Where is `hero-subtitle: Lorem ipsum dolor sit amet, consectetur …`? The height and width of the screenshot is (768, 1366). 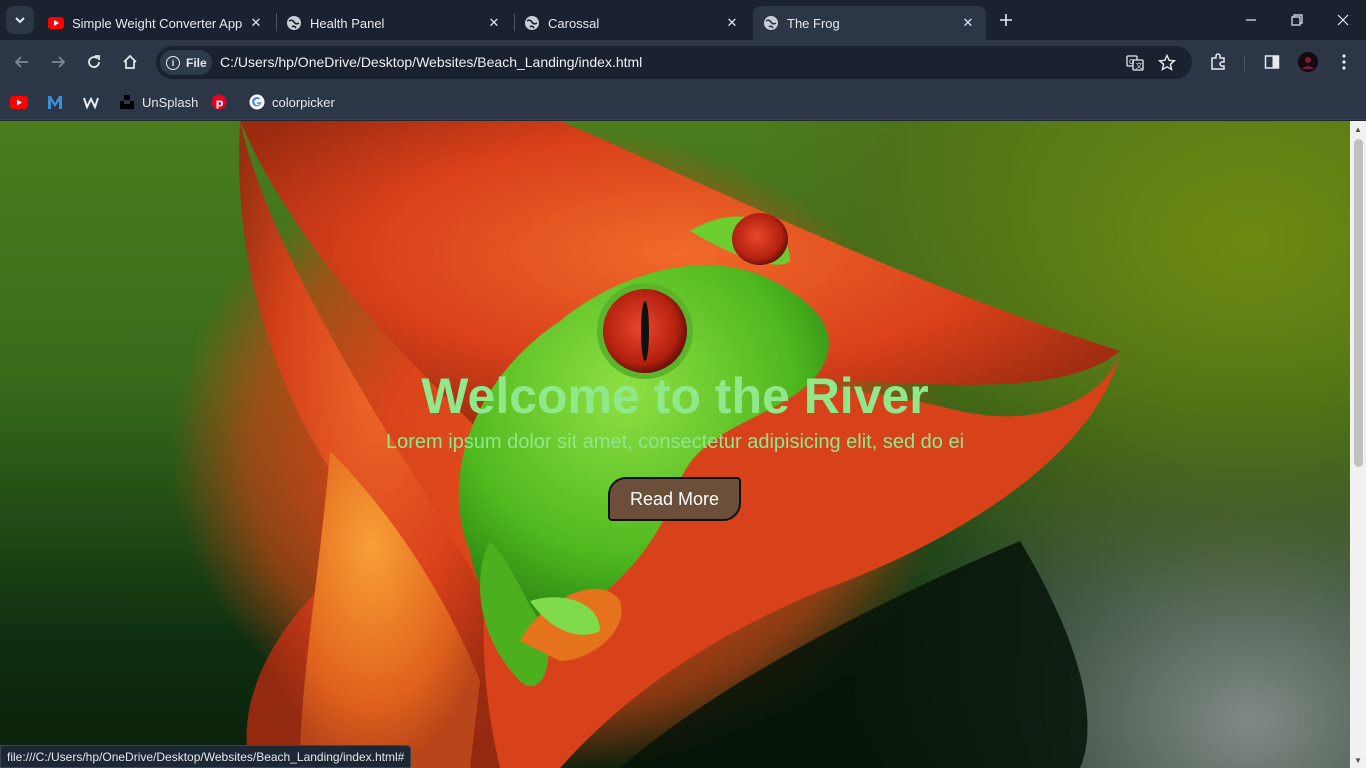
hero-subtitle: Lorem ipsum dolor sit amet, consectetur … is located at coordinates (675, 442).